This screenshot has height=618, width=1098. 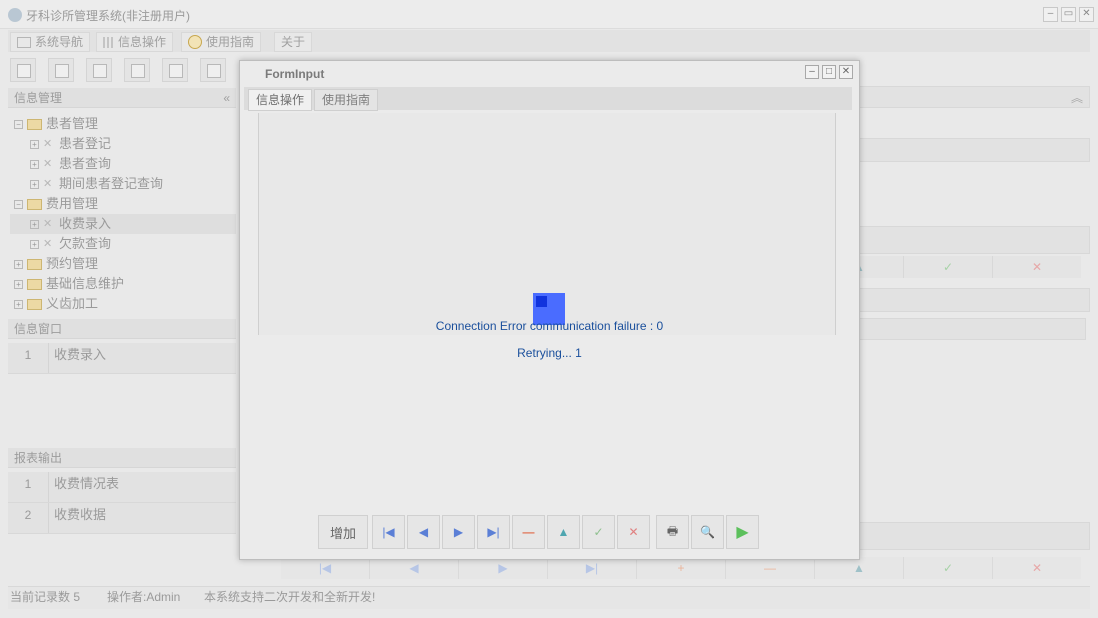 What do you see at coordinates (123, 224) in the screenshot?
I see `tree-node-fee-entry: + ✕ 收费录入` at bounding box center [123, 224].